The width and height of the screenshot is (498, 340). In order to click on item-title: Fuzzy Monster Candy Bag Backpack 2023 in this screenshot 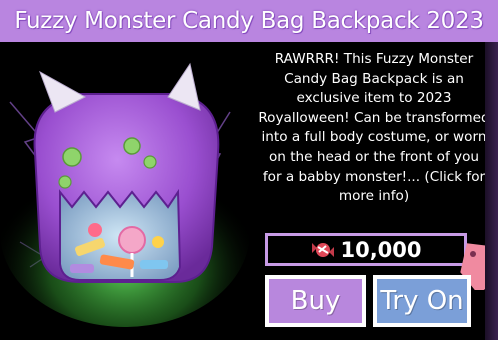, I will do `click(249, 21)`.